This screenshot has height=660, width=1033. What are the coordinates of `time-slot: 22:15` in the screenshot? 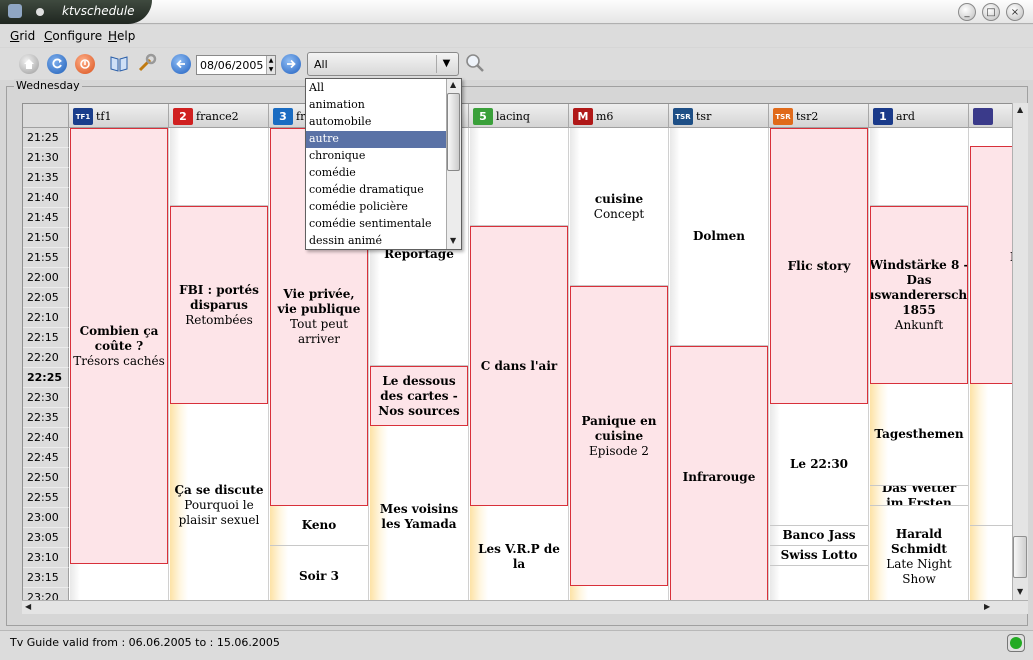 It's located at (46, 338).